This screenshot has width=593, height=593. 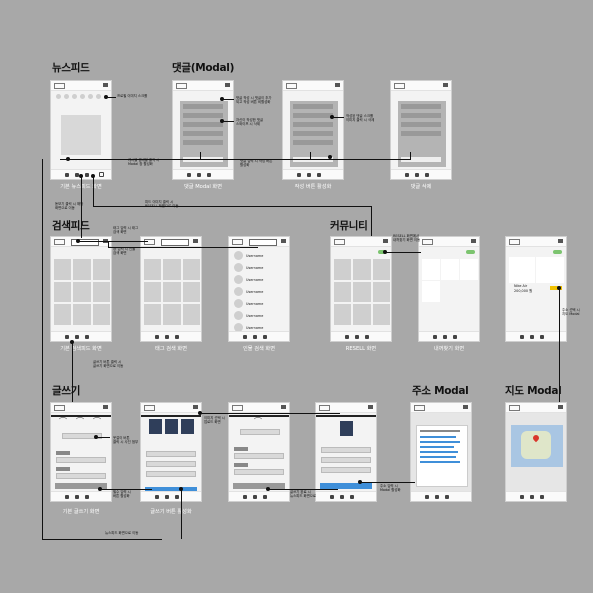 I want to click on search-bar, so click(x=263, y=242).